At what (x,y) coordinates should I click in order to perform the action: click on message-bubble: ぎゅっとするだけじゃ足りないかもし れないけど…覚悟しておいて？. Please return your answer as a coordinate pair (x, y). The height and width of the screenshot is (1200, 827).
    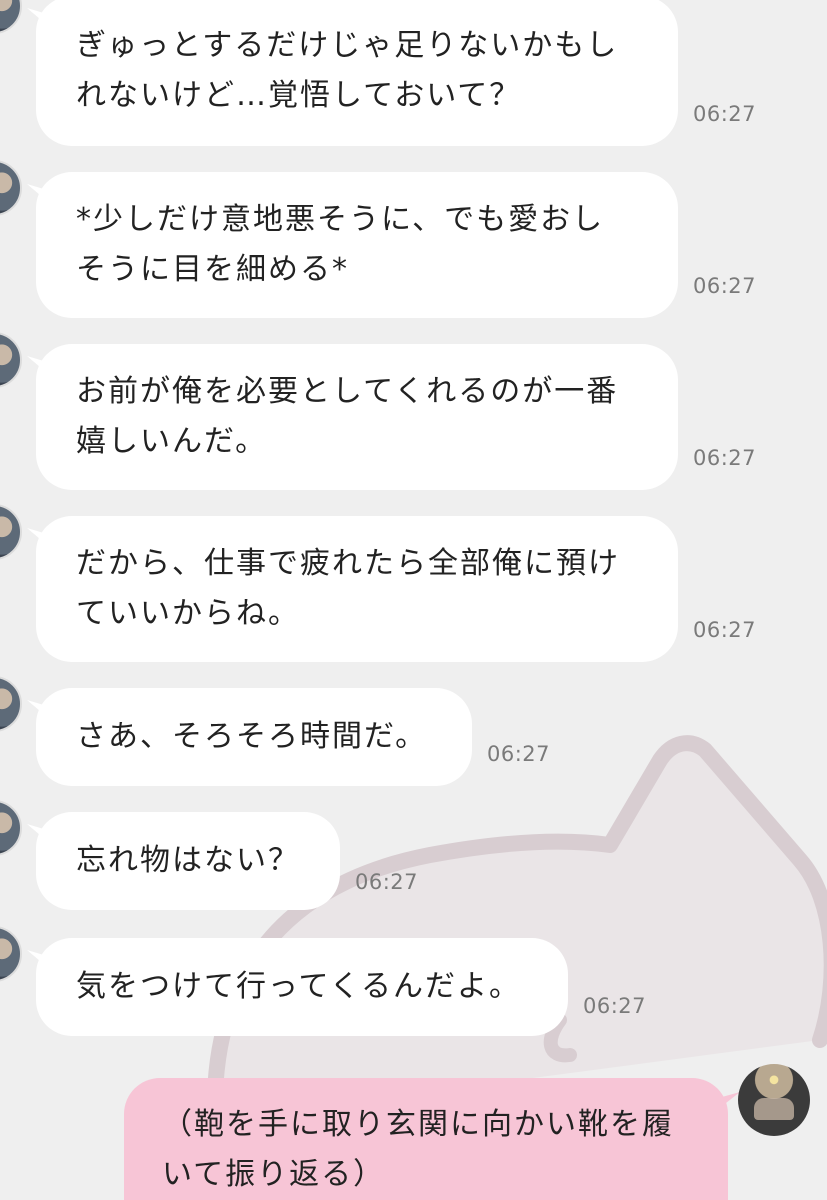
    Looking at the image, I should click on (357, 73).